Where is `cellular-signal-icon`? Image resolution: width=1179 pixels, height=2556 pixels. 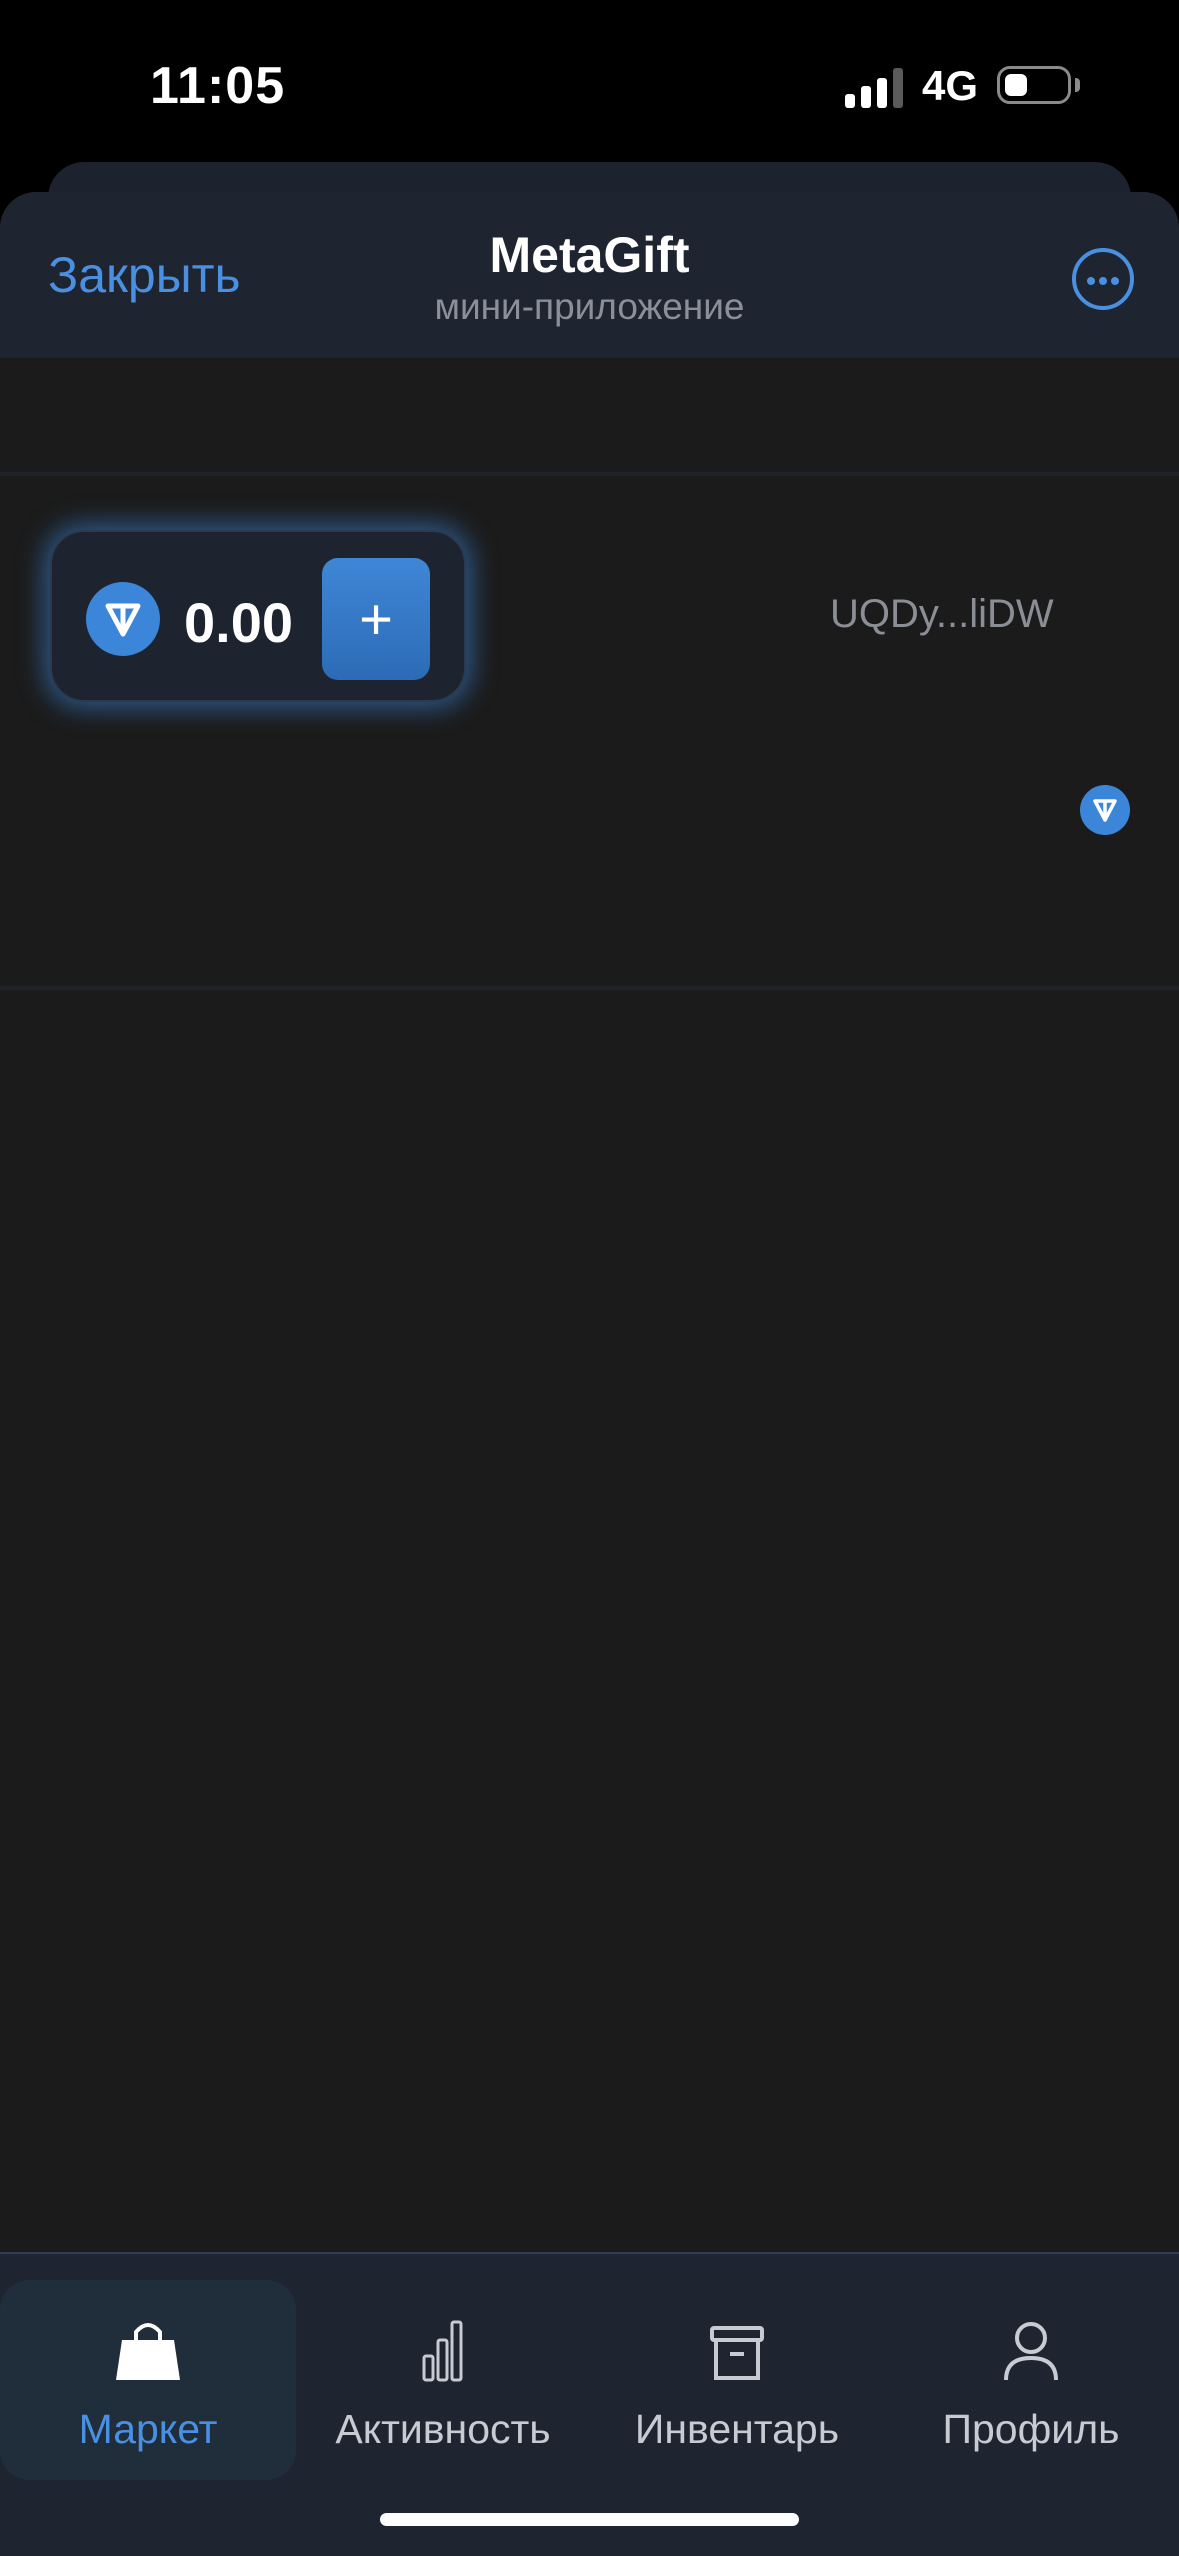 cellular-signal-icon is located at coordinates (874, 88).